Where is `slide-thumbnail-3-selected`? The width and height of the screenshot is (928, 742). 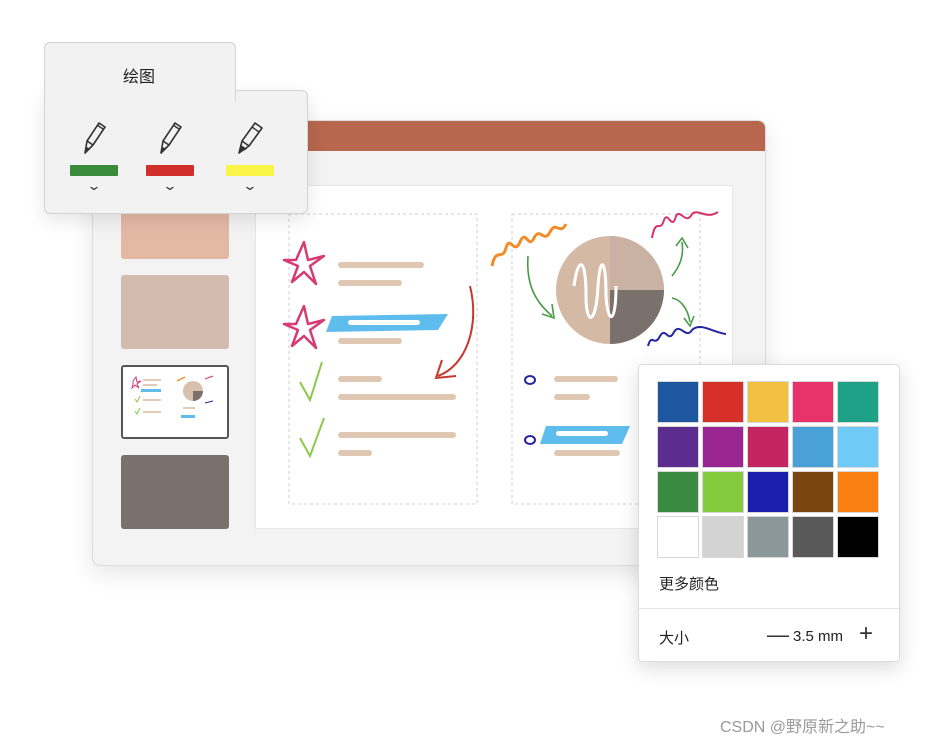
slide-thumbnail-3-selected is located at coordinates (175, 402).